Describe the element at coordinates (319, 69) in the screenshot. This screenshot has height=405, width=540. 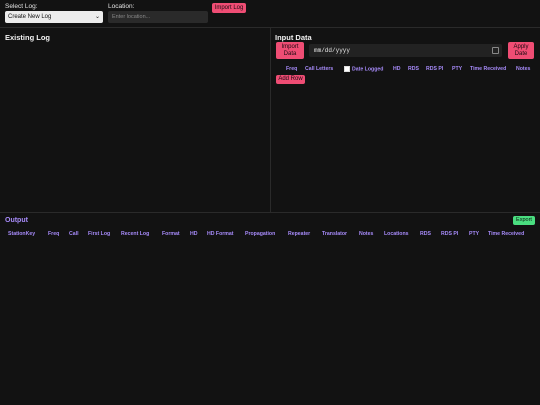
I see `col-header: Call Letters` at that location.